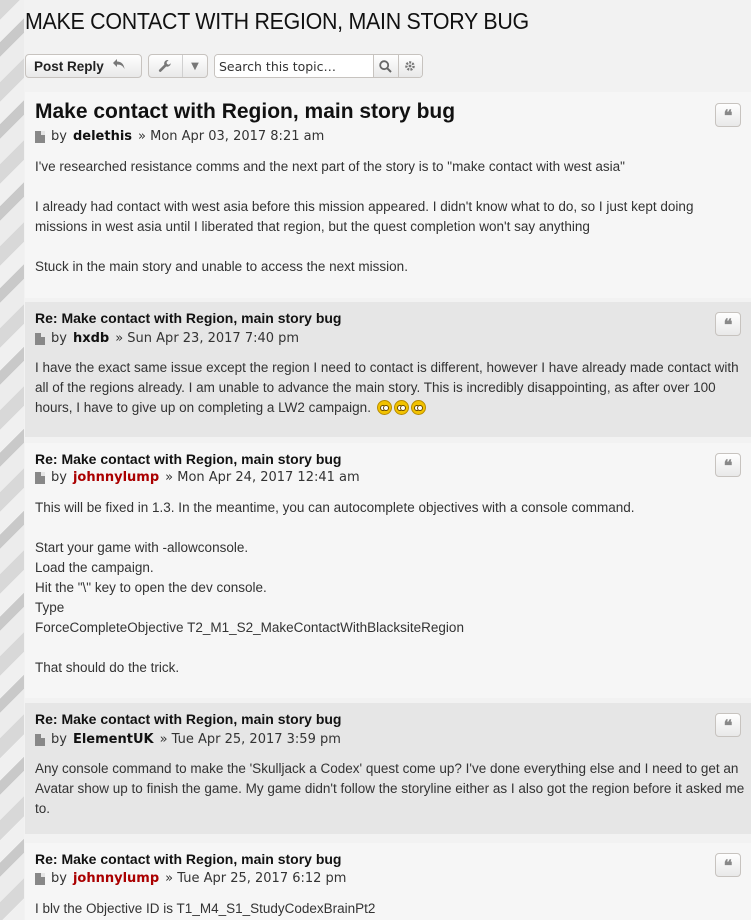 The width and height of the screenshot is (751, 920). I want to click on topic-title: MAKE CONTACT WITH REGION, MAIN STORY BUG, so click(277, 21).